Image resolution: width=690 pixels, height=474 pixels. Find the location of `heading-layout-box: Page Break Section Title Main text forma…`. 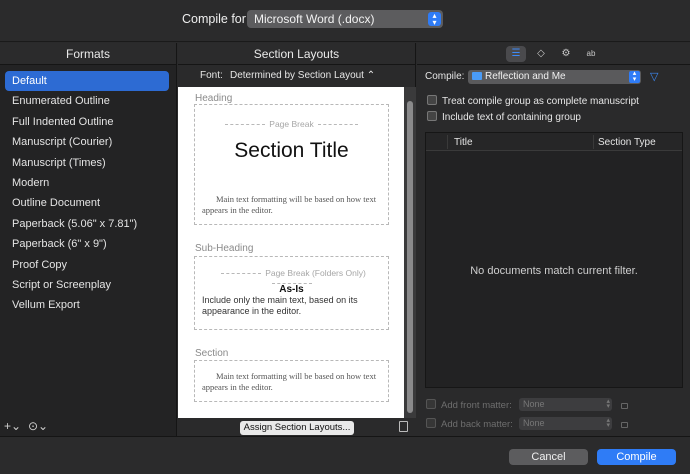

heading-layout-box: Page Break Section Title Main text forma… is located at coordinates (291, 164).